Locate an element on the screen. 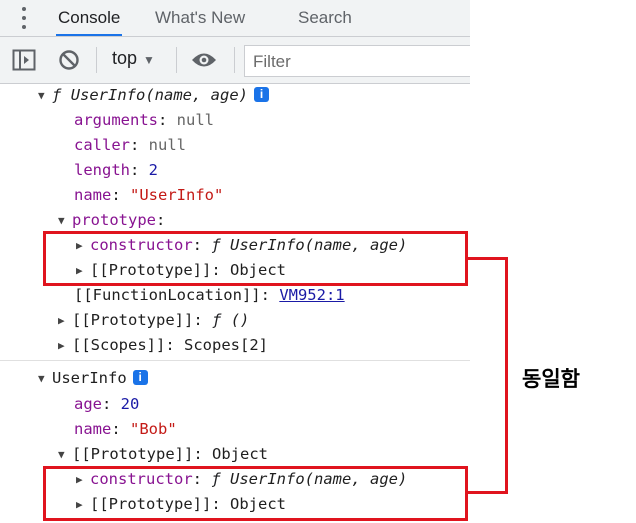  prototype-row: ▼ [[Prototype]]: Object is located at coordinates (163, 454).